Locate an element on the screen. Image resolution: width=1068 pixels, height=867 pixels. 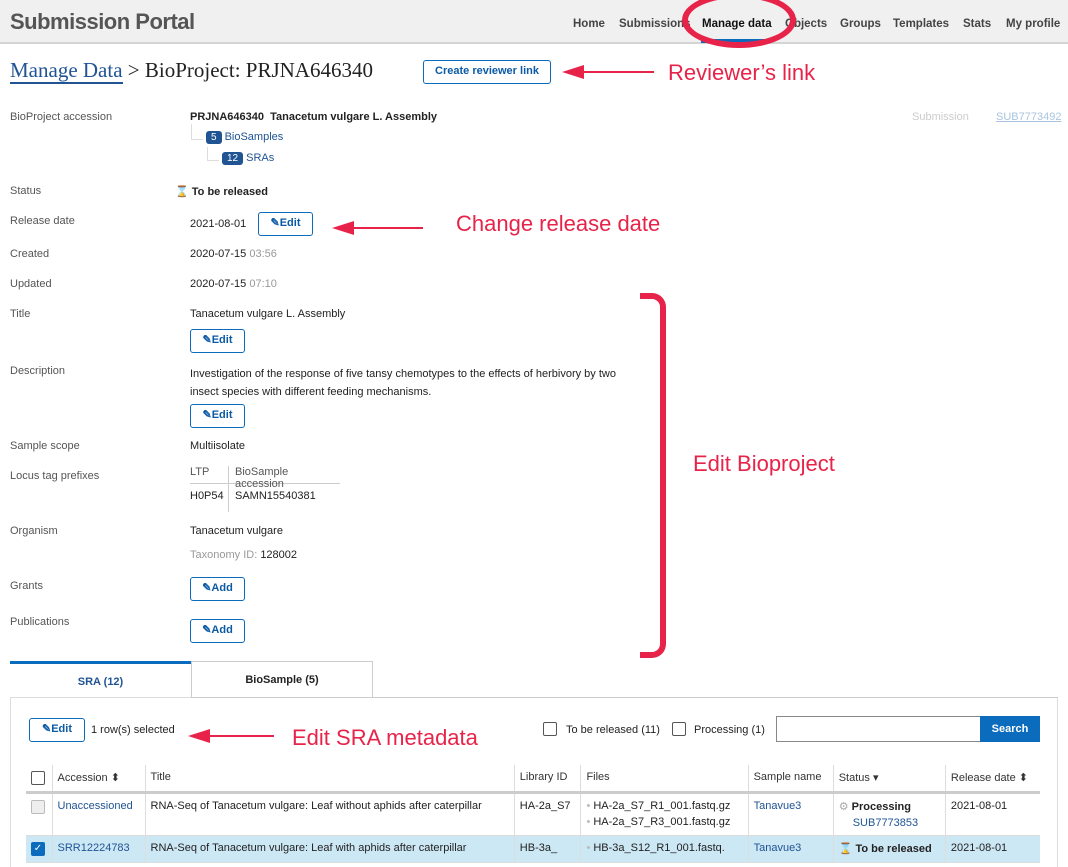
nav-my-profile: My profile is located at coordinates (1033, 24).